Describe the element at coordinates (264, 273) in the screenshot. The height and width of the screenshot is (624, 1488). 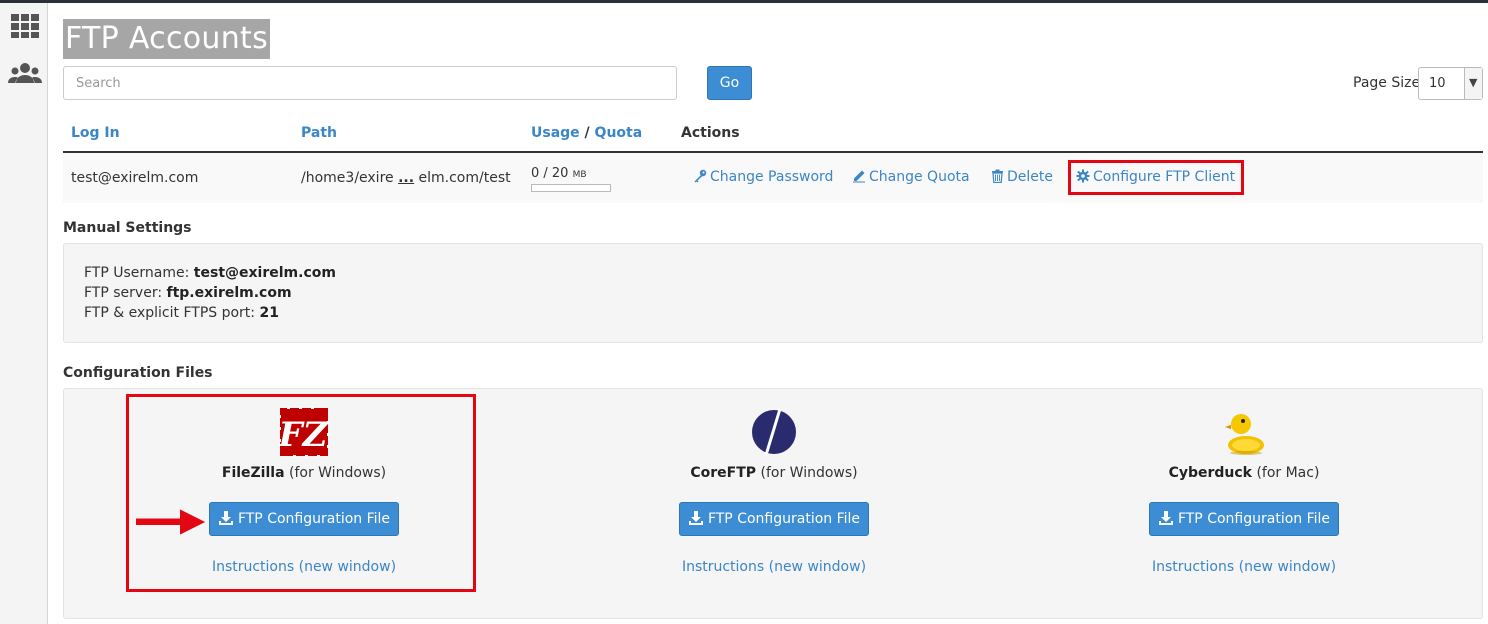
I see `ftp-username-value: test@exirelm.com` at that location.